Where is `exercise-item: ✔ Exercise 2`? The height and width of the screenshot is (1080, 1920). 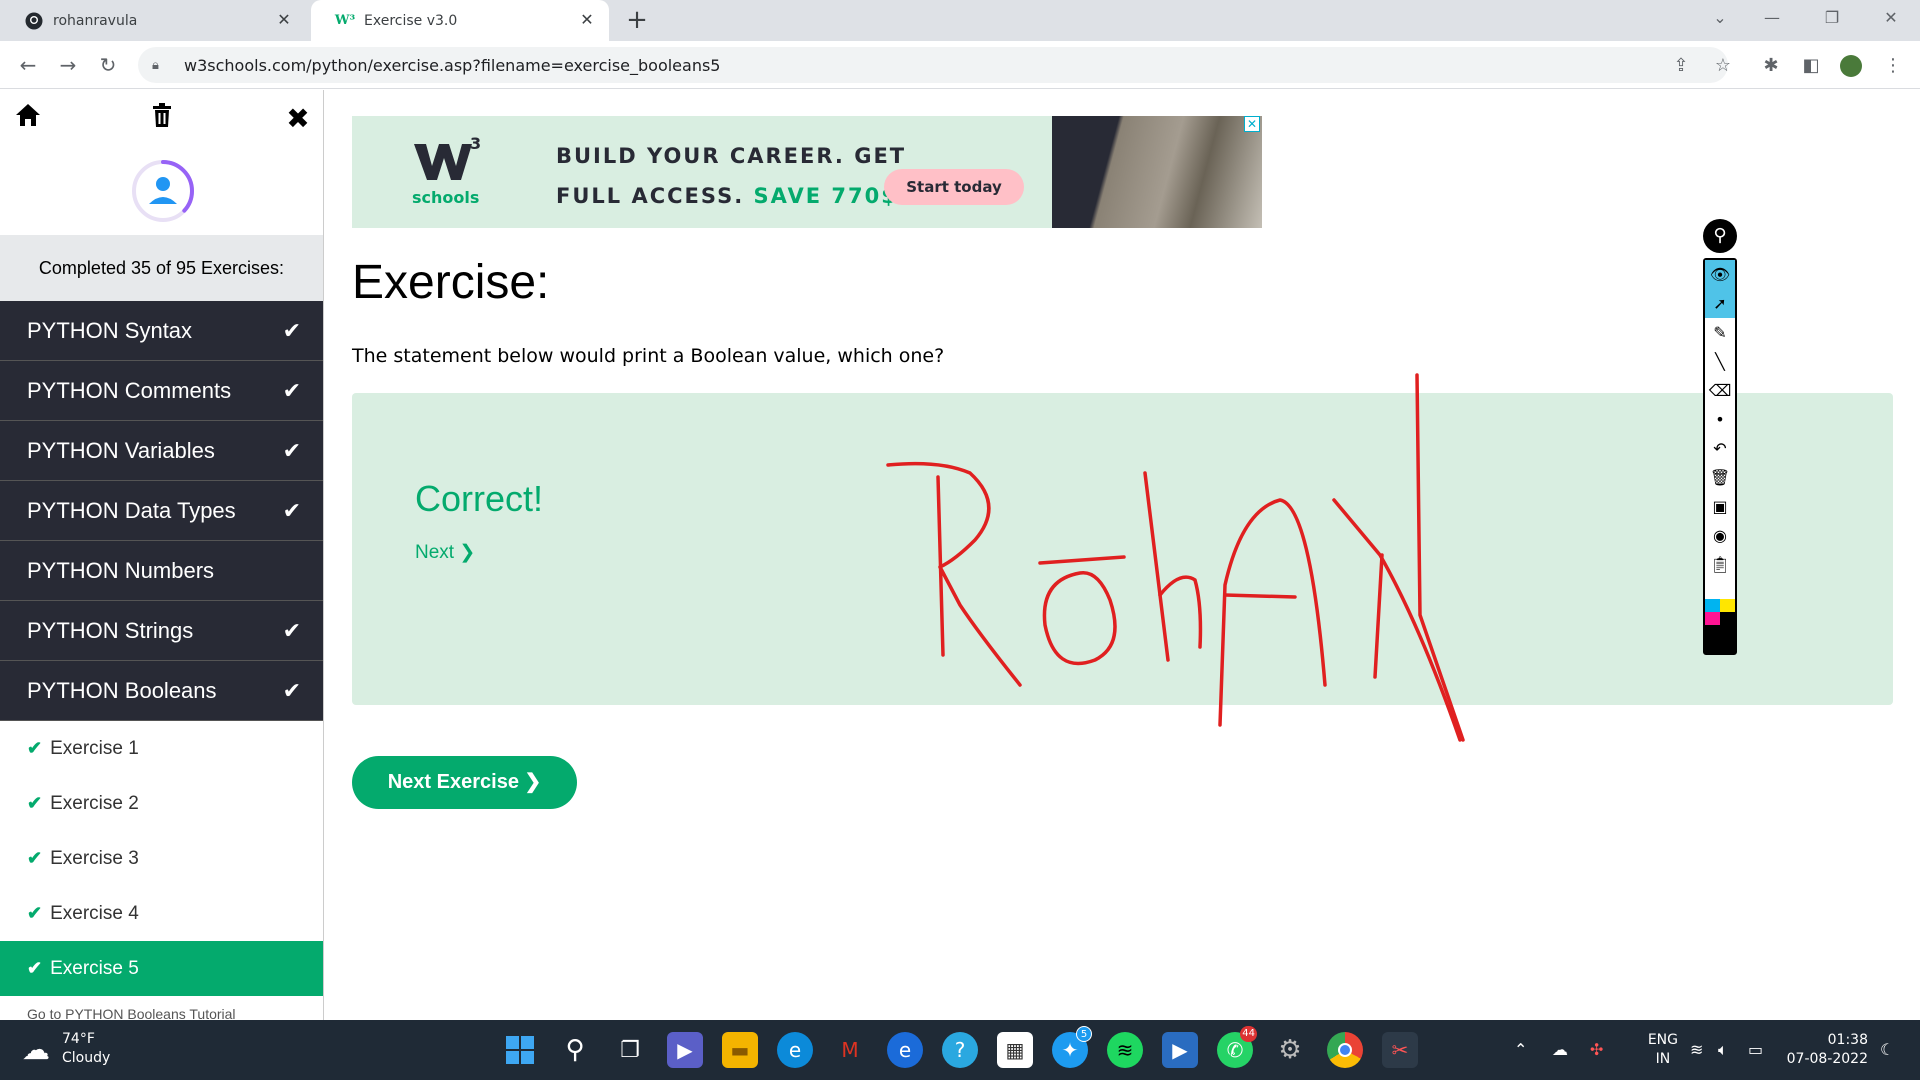
exercise-item: ✔ Exercise 2 is located at coordinates (161, 803).